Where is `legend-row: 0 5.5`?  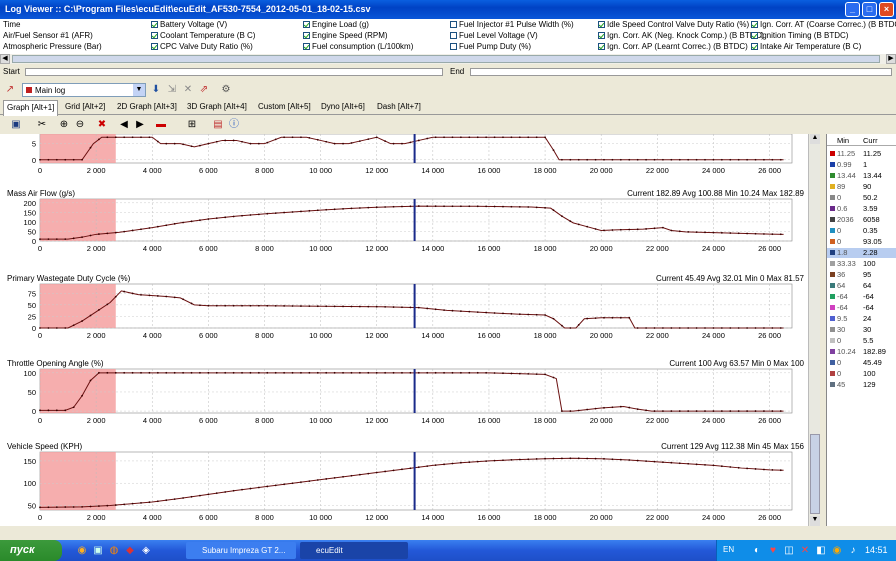
legend-row: 0 5.5 is located at coordinates (861, 341).